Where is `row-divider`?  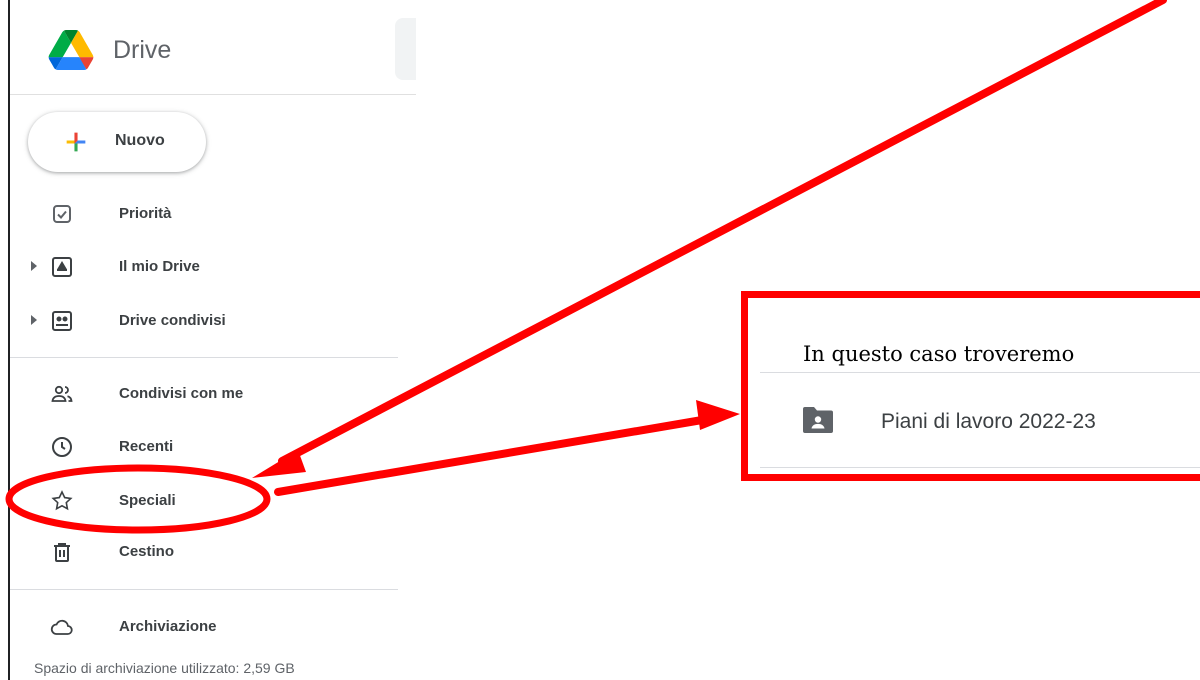
row-divider is located at coordinates (980, 467).